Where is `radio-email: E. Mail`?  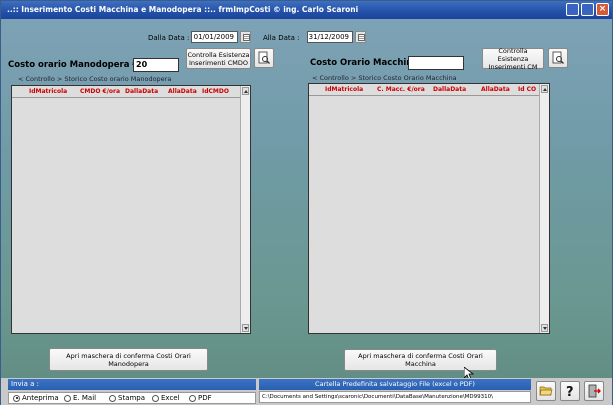
radio-email: E. Mail is located at coordinates (80, 398).